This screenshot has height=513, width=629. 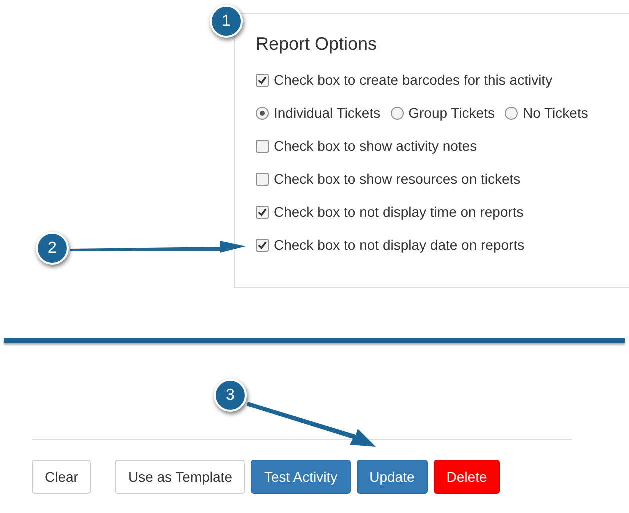 What do you see at coordinates (226, 21) in the screenshot?
I see `step-number-badge: 1` at bounding box center [226, 21].